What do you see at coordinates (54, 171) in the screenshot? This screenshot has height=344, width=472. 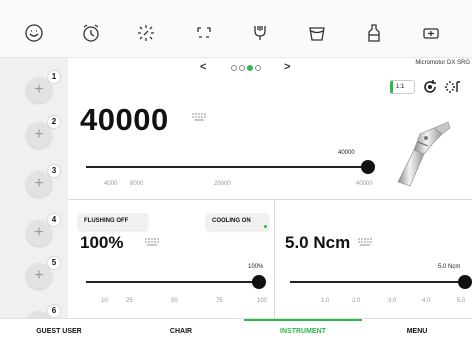 I see `program-number: 3` at bounding box center [54, 171].